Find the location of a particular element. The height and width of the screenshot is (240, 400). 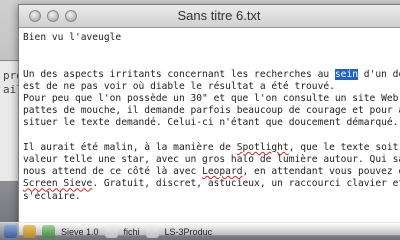

dock: Sieve 1.0 fichi LS-3Produc is located at coordinates (200, 231).